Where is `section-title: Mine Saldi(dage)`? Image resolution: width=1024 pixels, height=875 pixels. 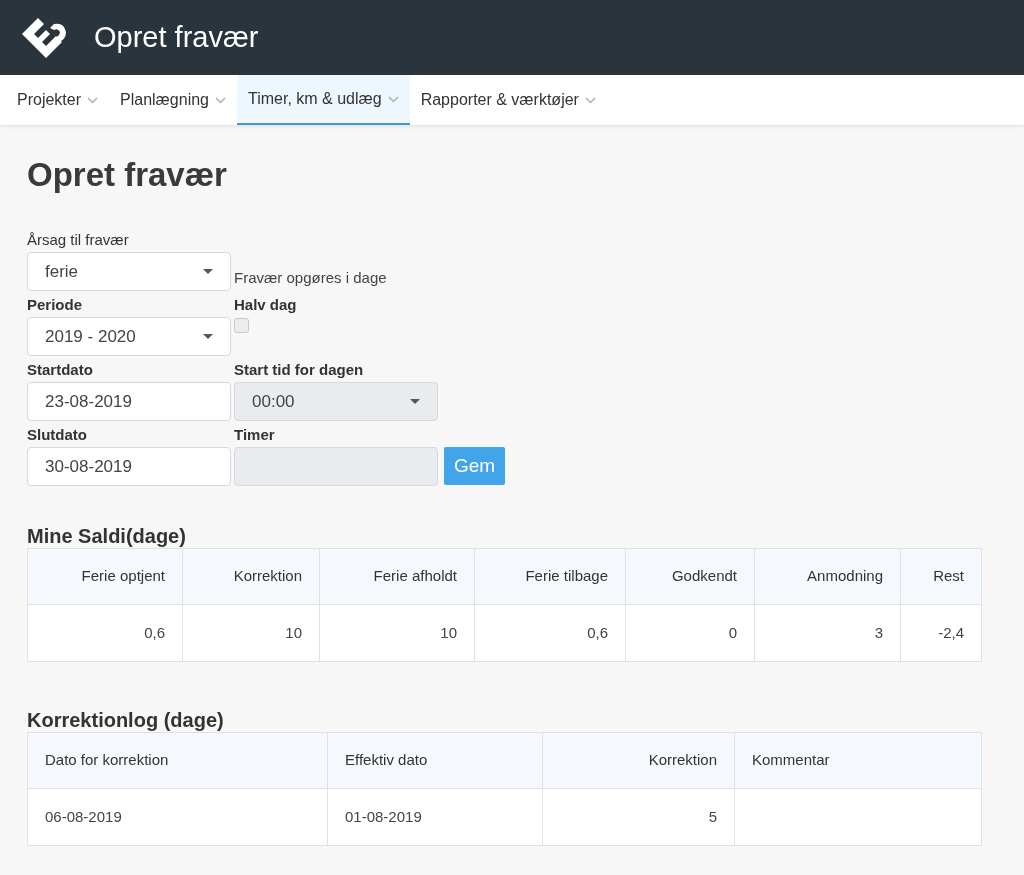 section-title: Mine Saldi(dage) is located at coordinates (107, 536).